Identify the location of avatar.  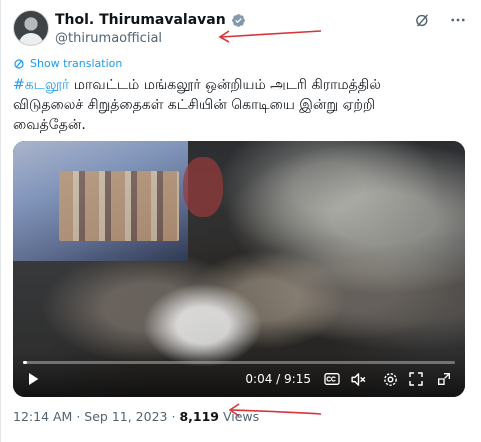
(31, 28).